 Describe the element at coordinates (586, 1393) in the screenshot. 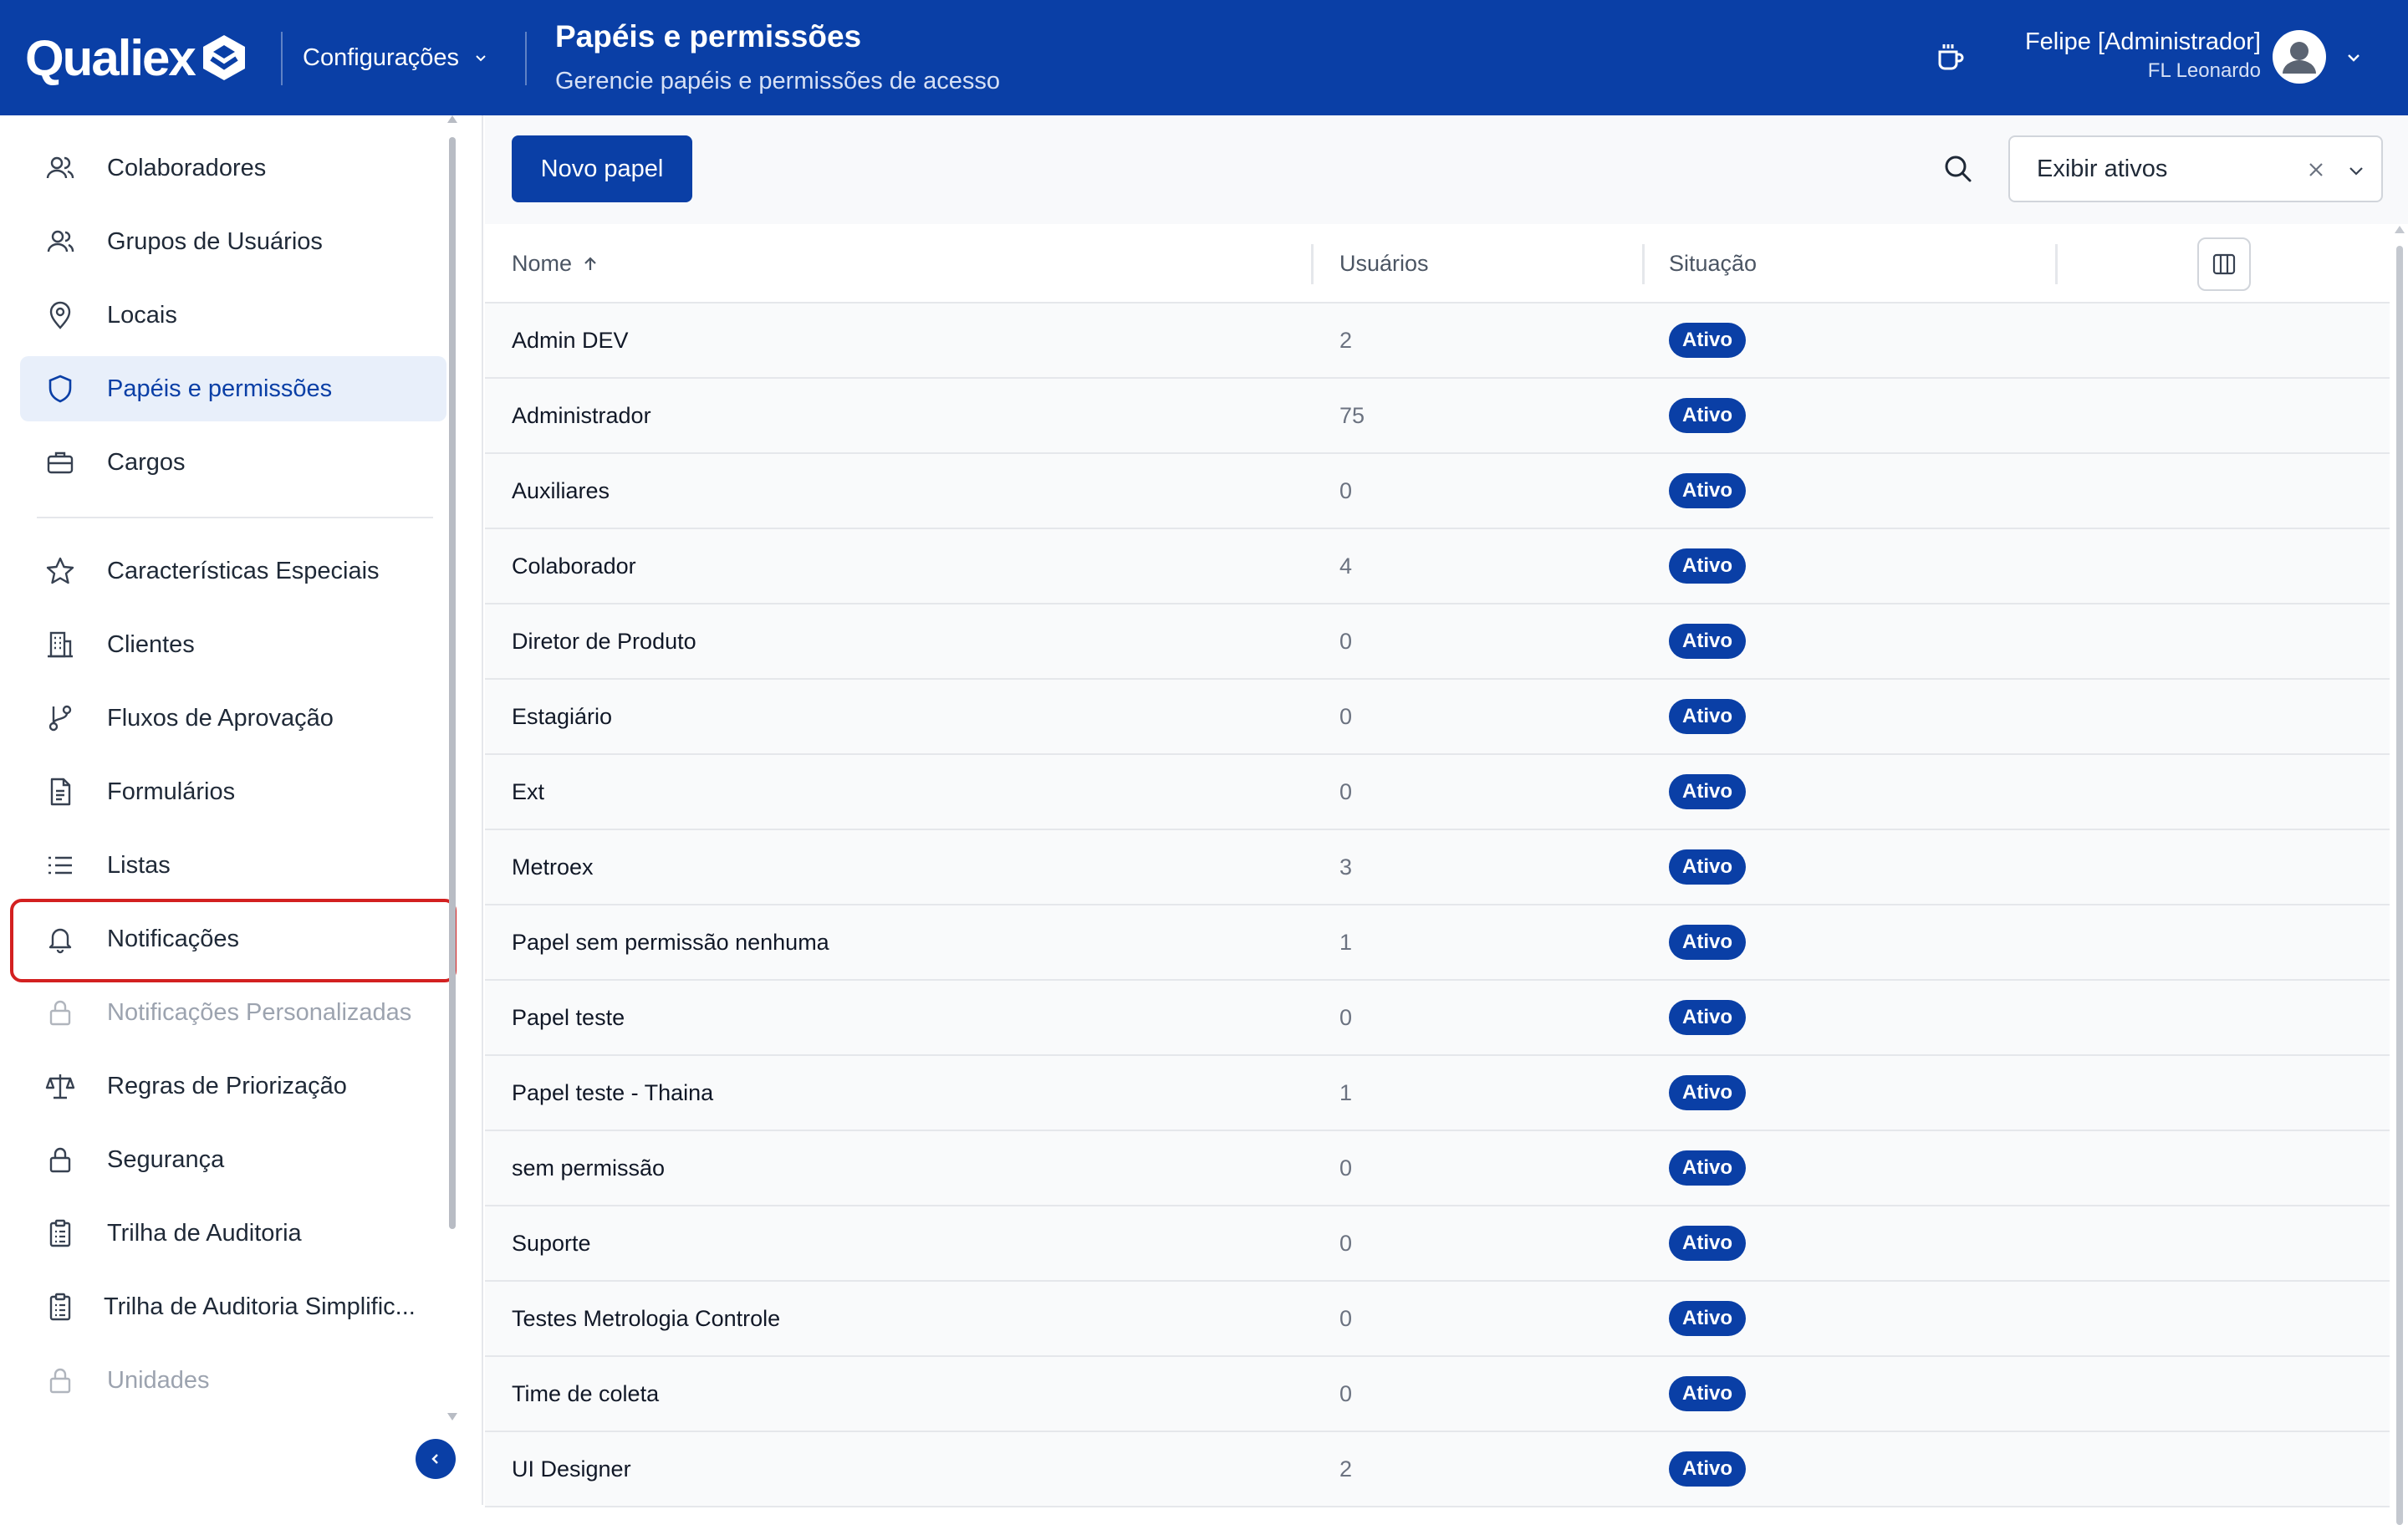

I see `role-name: Time de coleta` at that location.